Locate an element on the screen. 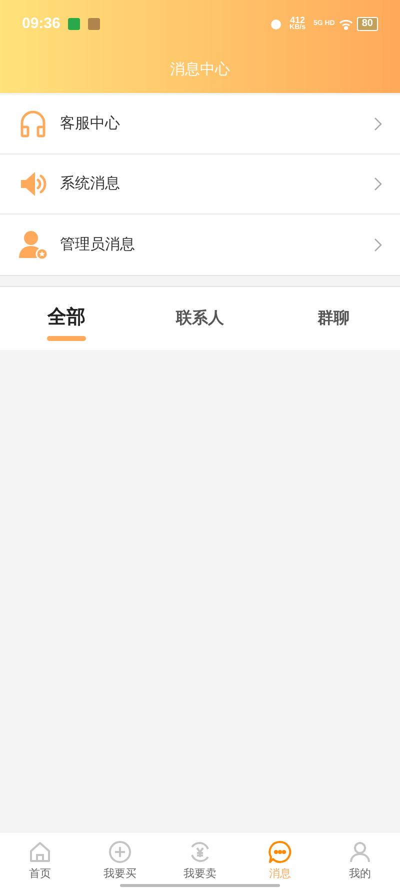 This screenshot has height=889, width=400. speaker-icon is located at coordinates (33, 184).